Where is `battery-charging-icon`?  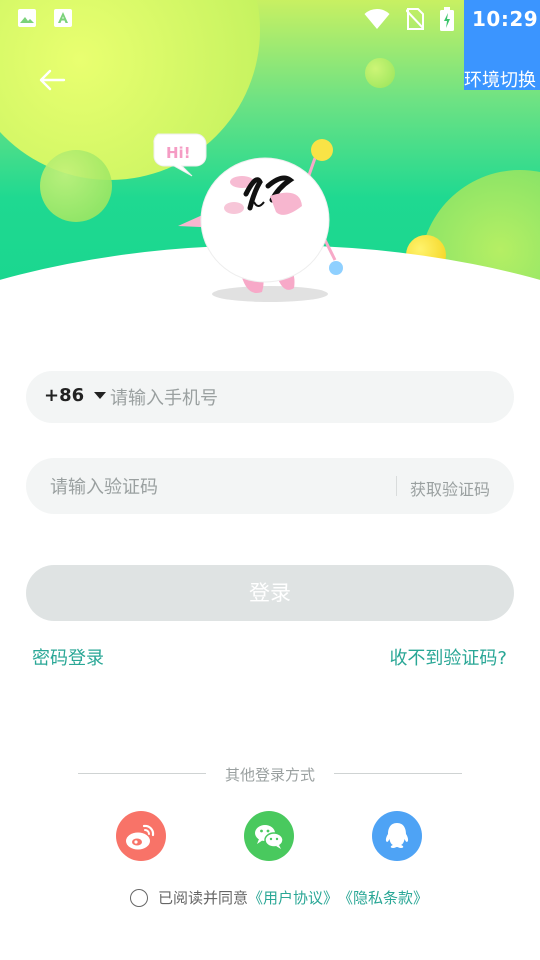
battery-charging-icon is located at coordinates (447, 19).